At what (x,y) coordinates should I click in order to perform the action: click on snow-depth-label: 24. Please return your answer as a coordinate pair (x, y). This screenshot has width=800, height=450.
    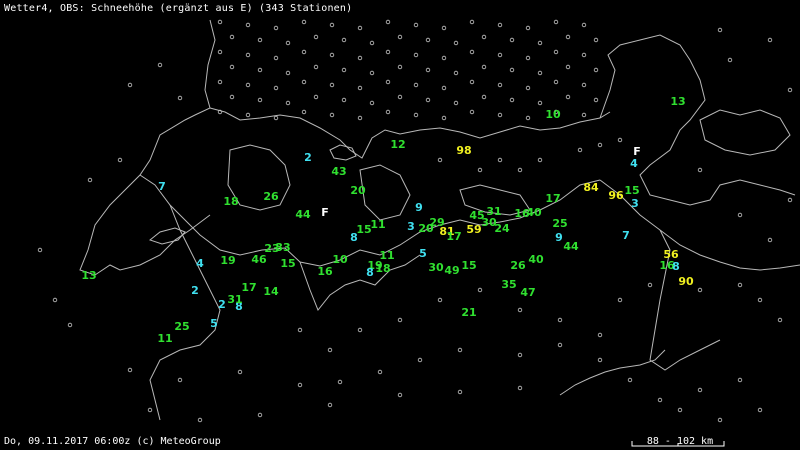
    Looking at the image, I should click on (502, 228).